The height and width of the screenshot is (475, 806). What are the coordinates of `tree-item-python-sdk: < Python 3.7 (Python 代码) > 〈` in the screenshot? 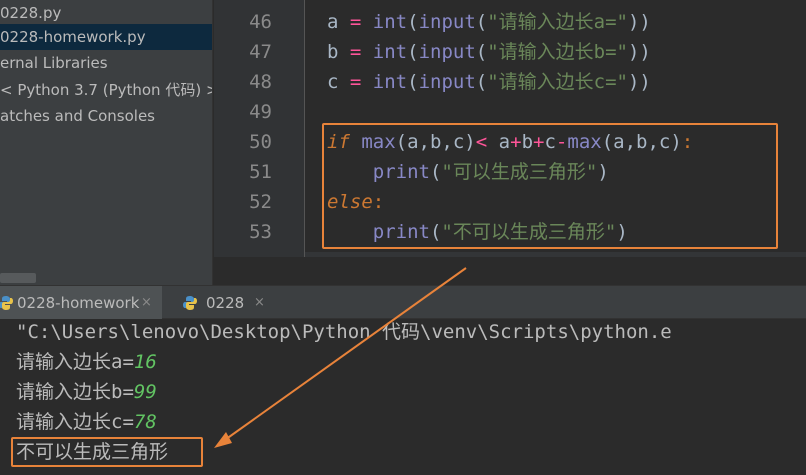 It's located at (106, 90).